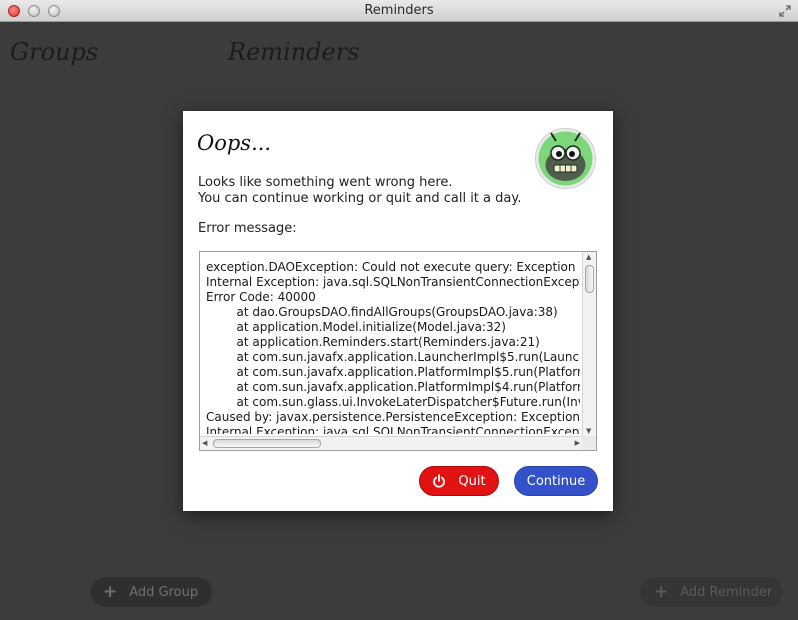 This screenshot has width=798, height=620. I want to click on add-reminder-button: + Add Reminder, so click(711, 592).